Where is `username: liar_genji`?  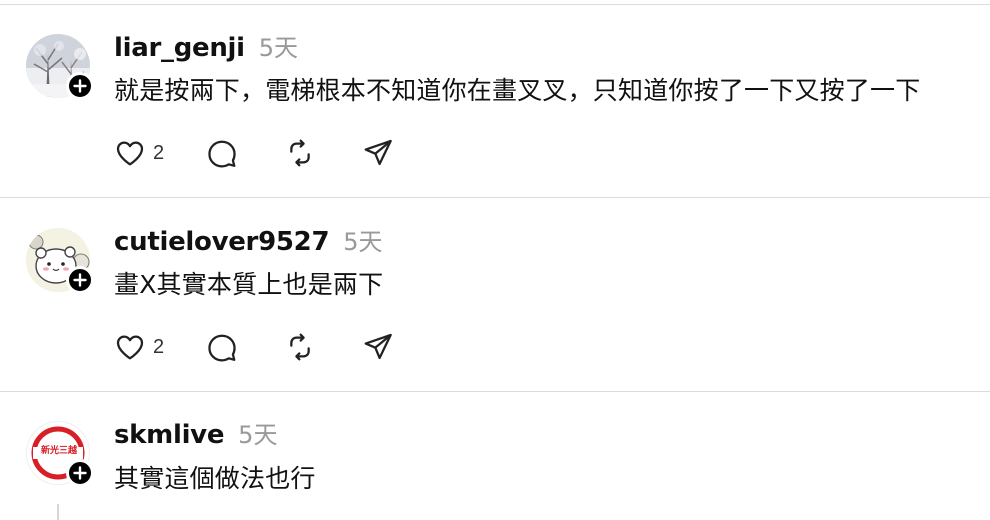
username: liar_genji is located at coordinates (179, 48).